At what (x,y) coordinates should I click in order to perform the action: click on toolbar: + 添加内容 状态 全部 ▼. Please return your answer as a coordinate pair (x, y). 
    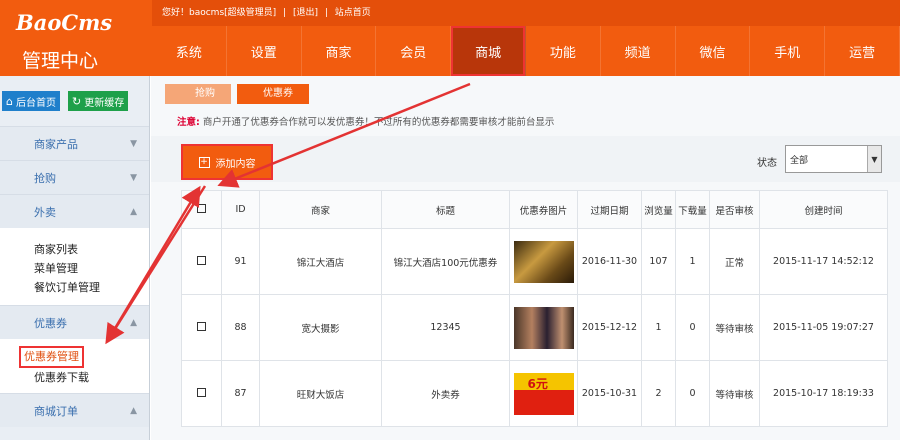
    Looking at the image, I should click on (525, 159).